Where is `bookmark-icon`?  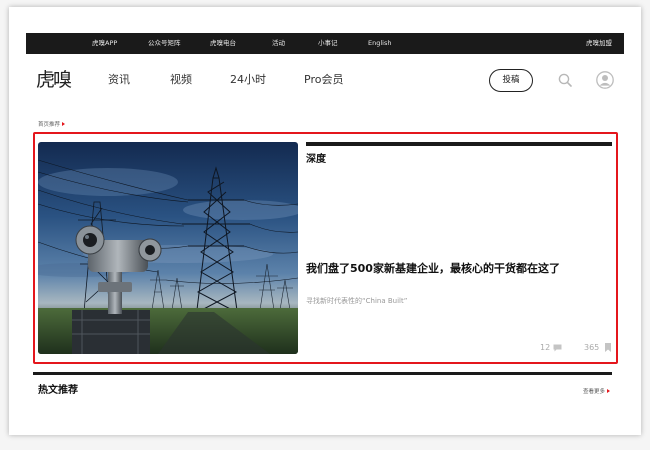
bookmark-icon is located at coordinates (608, 347).